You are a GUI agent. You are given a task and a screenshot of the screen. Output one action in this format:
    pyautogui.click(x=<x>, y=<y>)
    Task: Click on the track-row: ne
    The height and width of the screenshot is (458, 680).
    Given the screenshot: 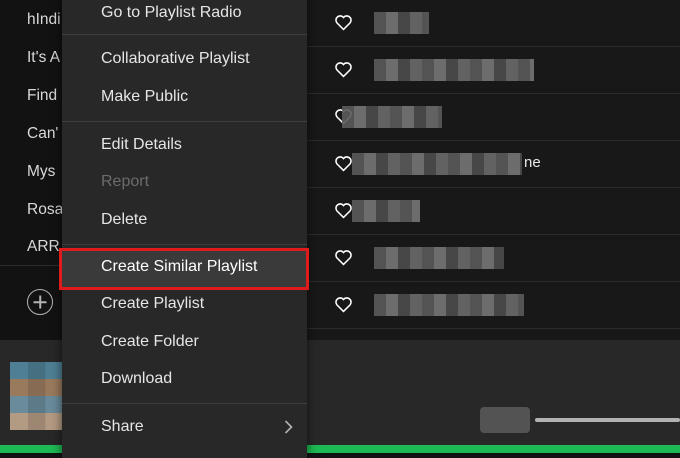 What is the action you would take?
    pyautogui.click(x=493, y=164)
    